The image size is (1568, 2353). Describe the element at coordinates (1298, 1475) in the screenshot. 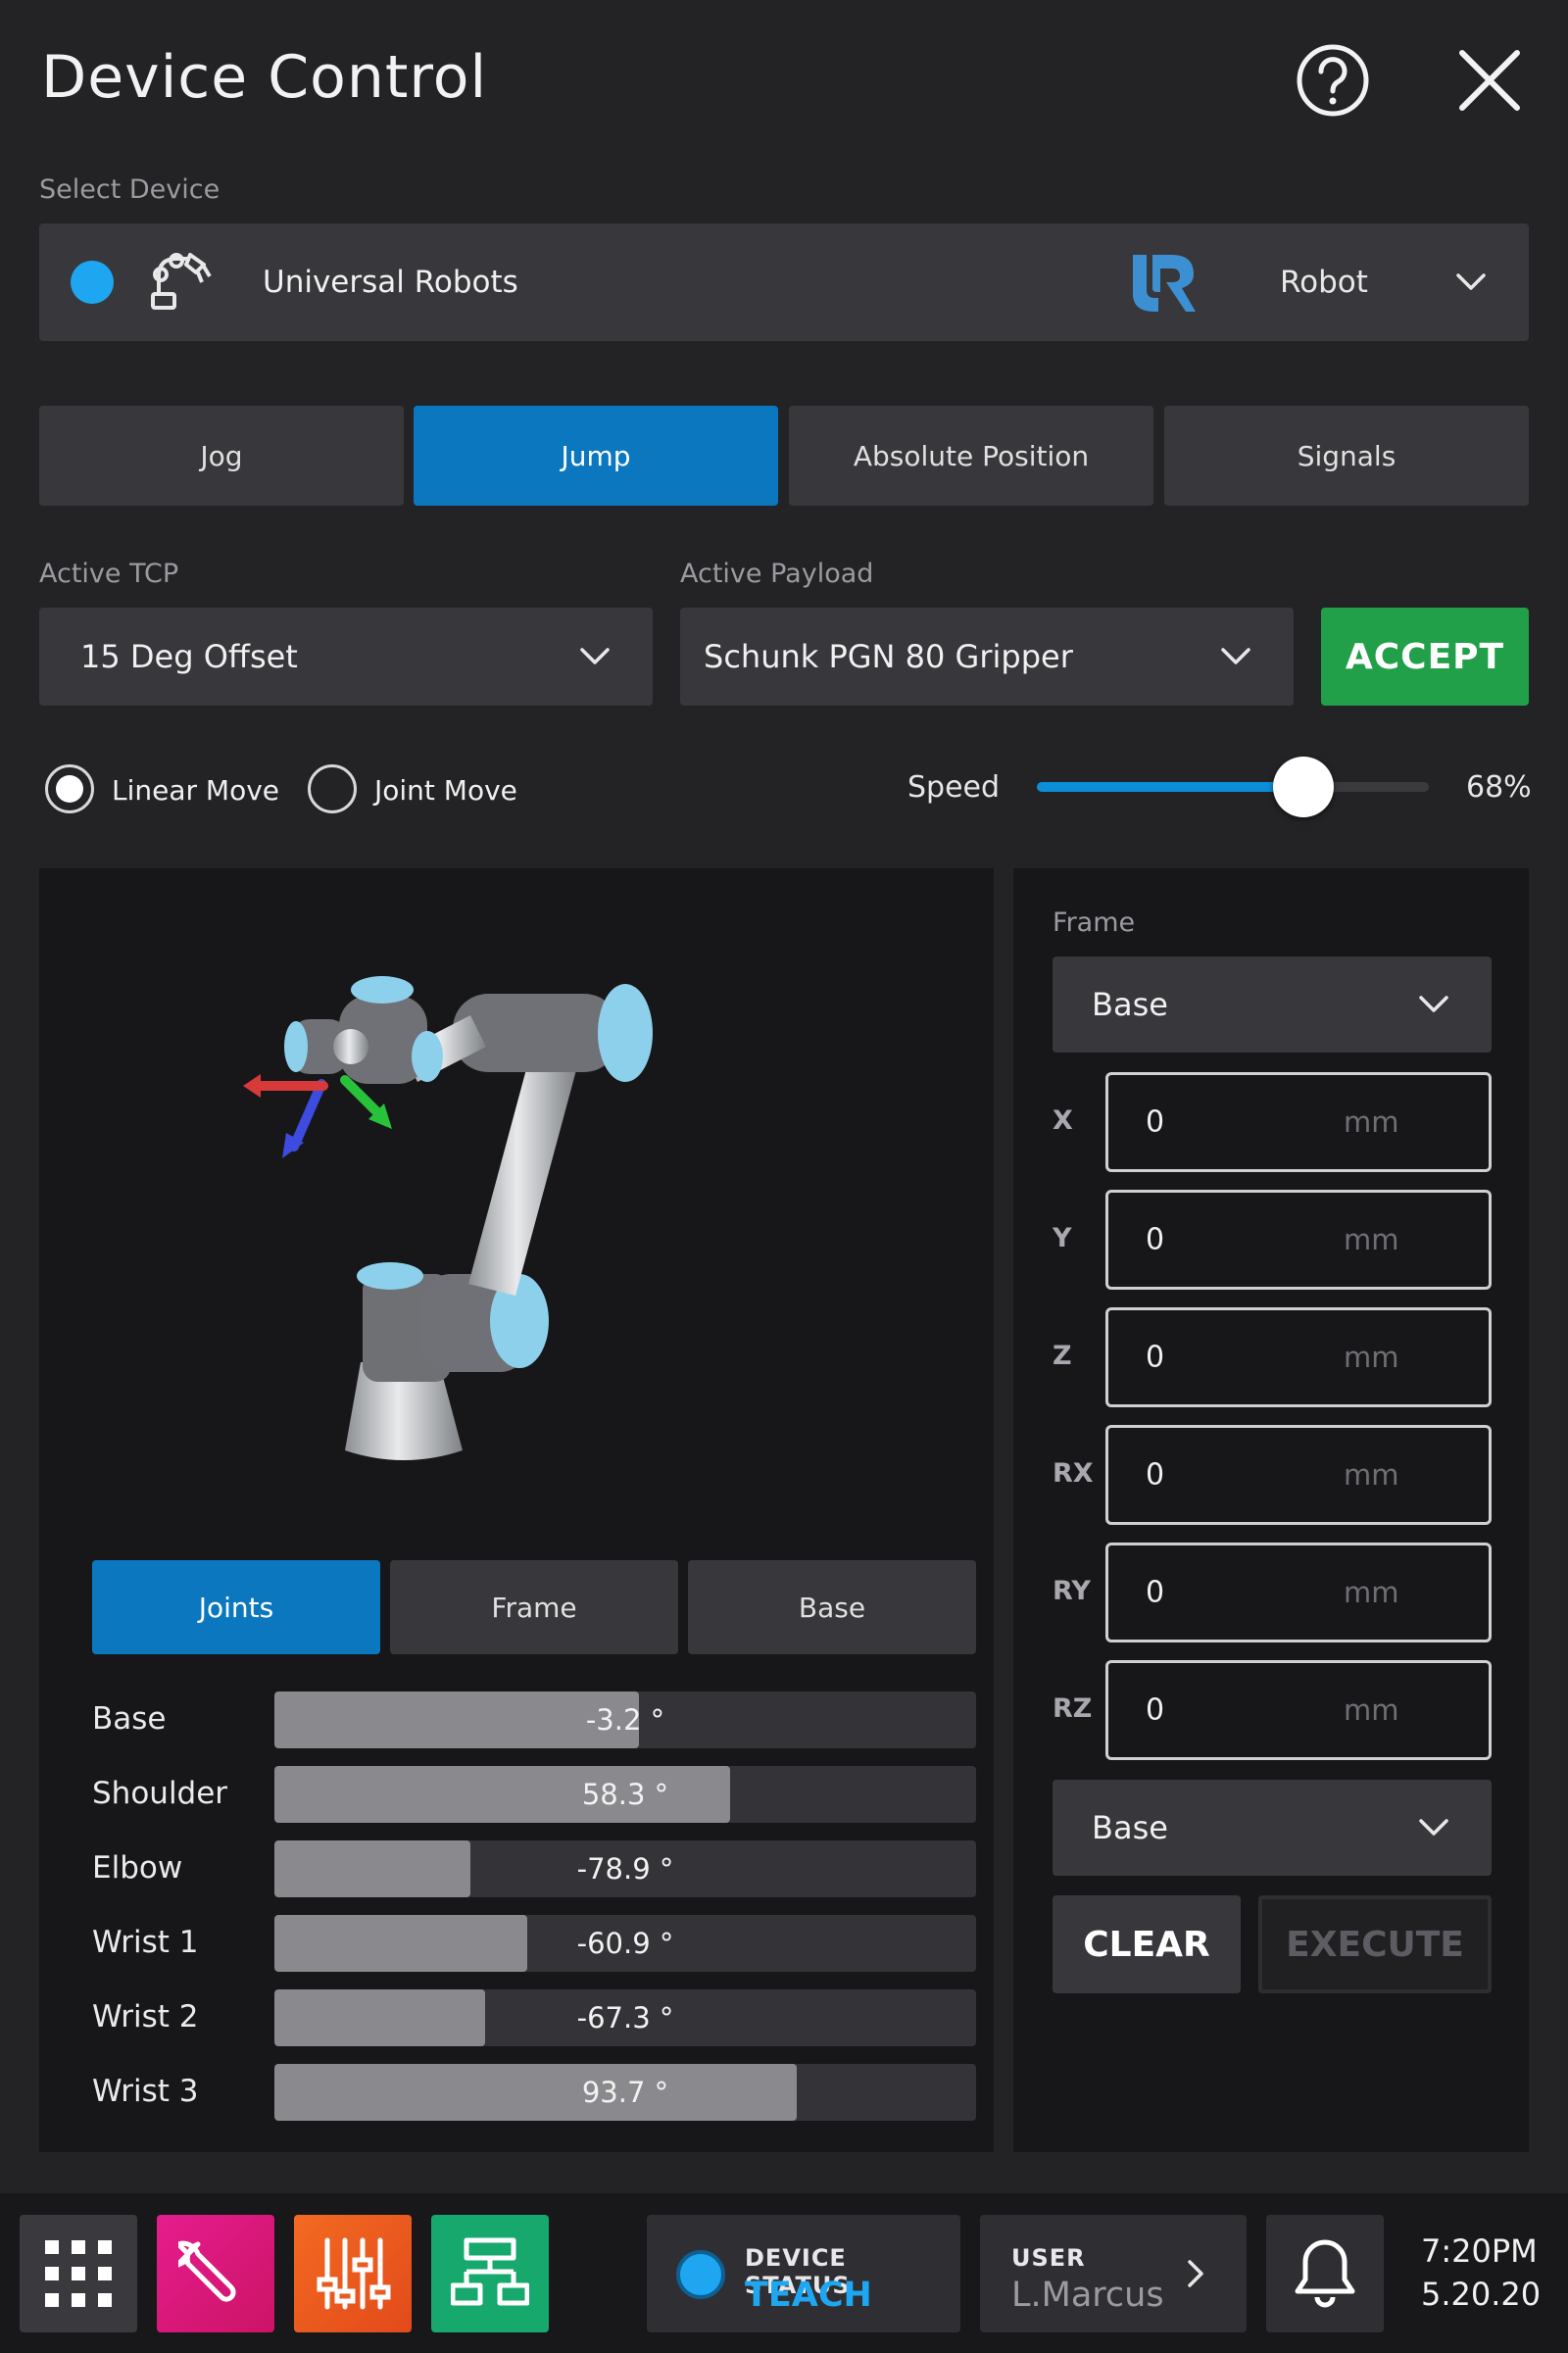

I see `coord-input-rx: 0 mm` at that location.